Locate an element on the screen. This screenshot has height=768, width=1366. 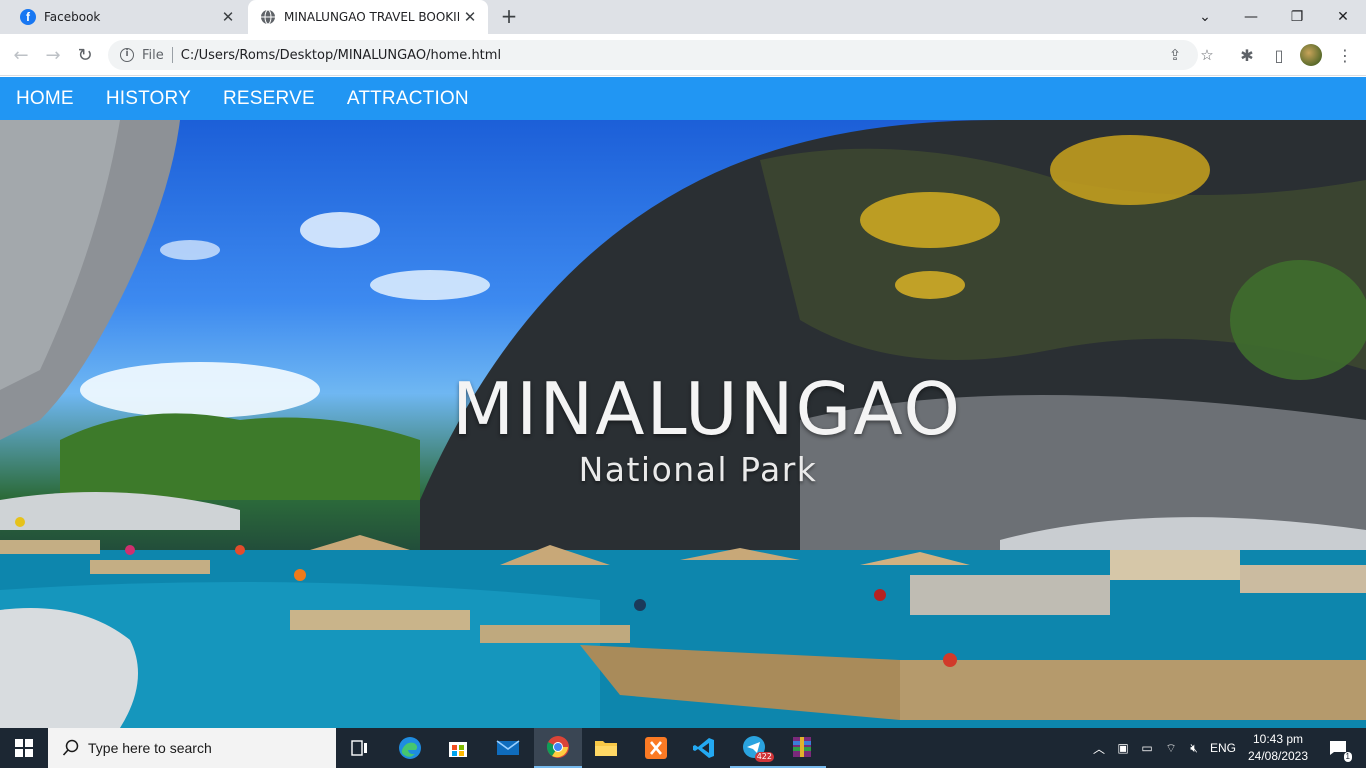
file-explorer-icon is located at coordinates (606, 748).